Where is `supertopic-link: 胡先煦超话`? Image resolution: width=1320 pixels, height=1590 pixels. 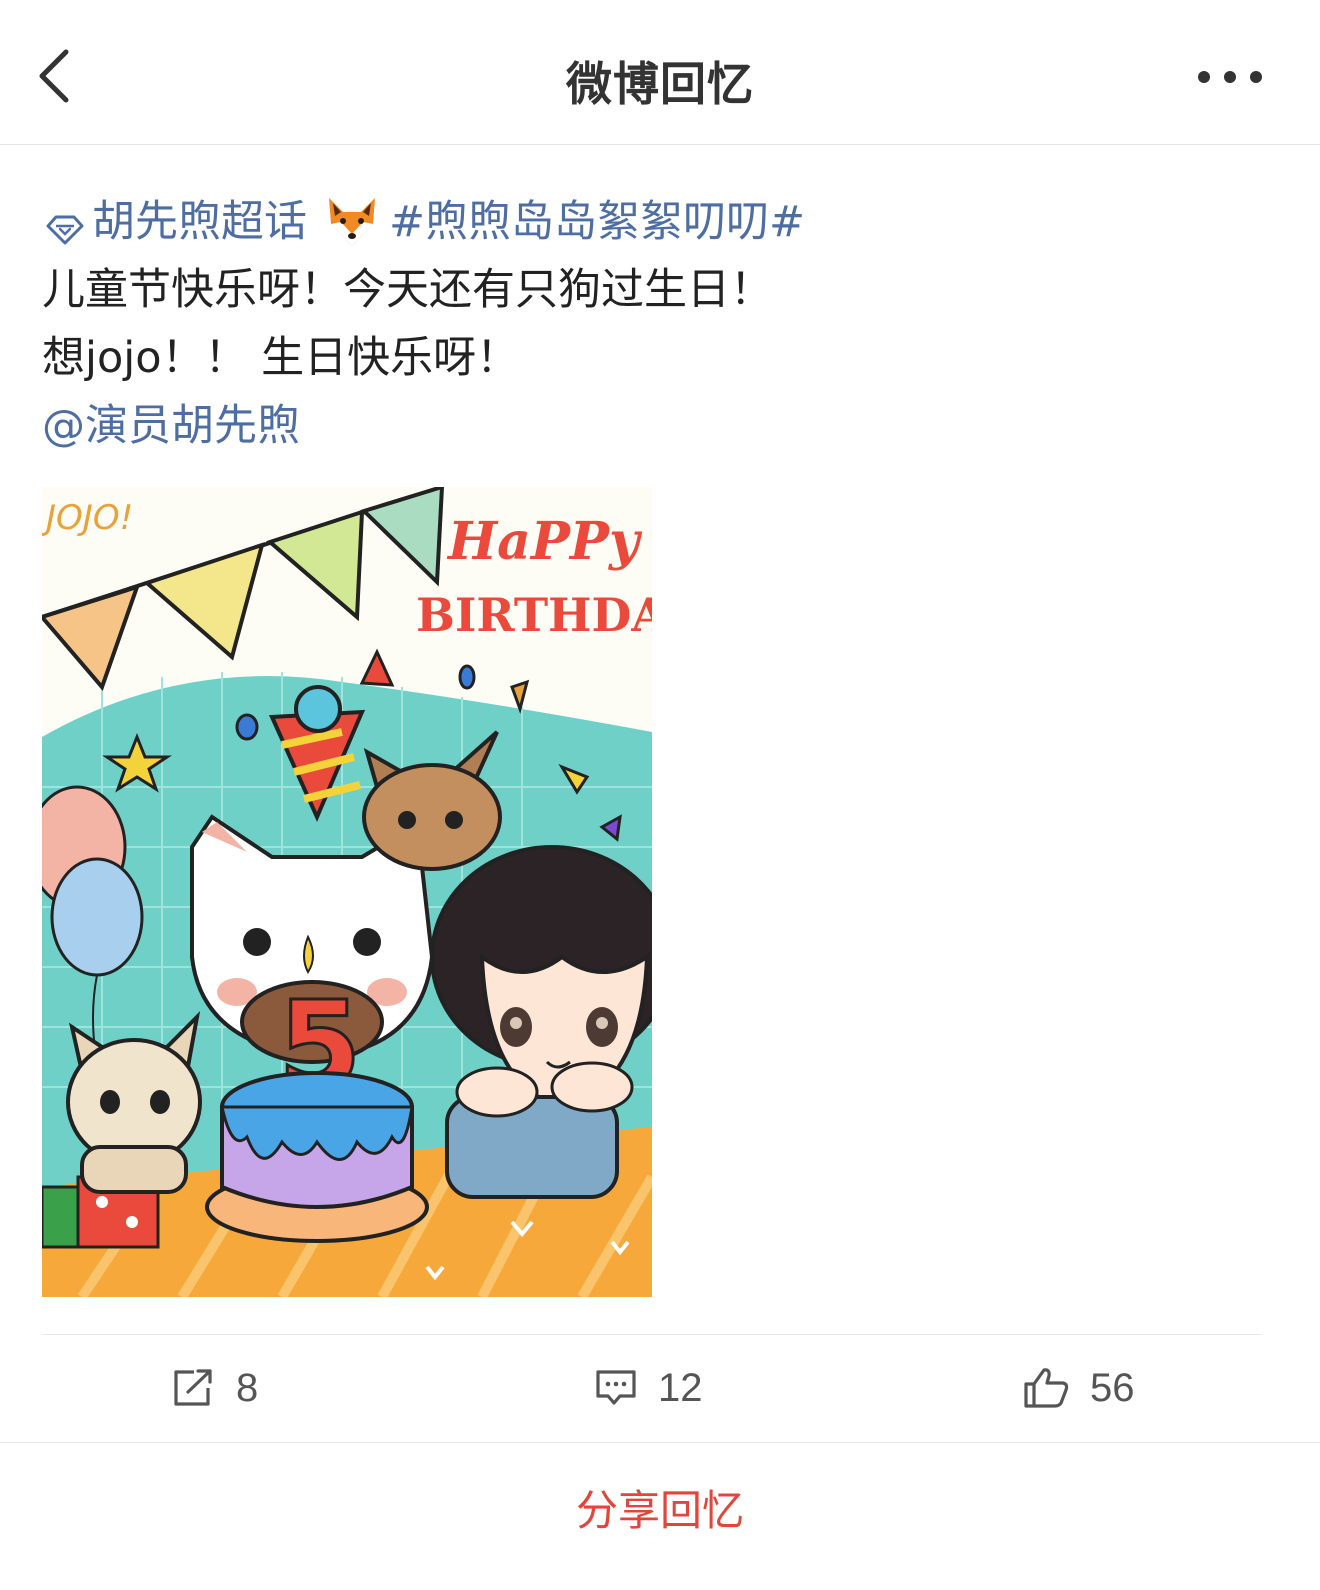
supertopic-link: 胡先煦超话 is located at coordinates (199, 222).